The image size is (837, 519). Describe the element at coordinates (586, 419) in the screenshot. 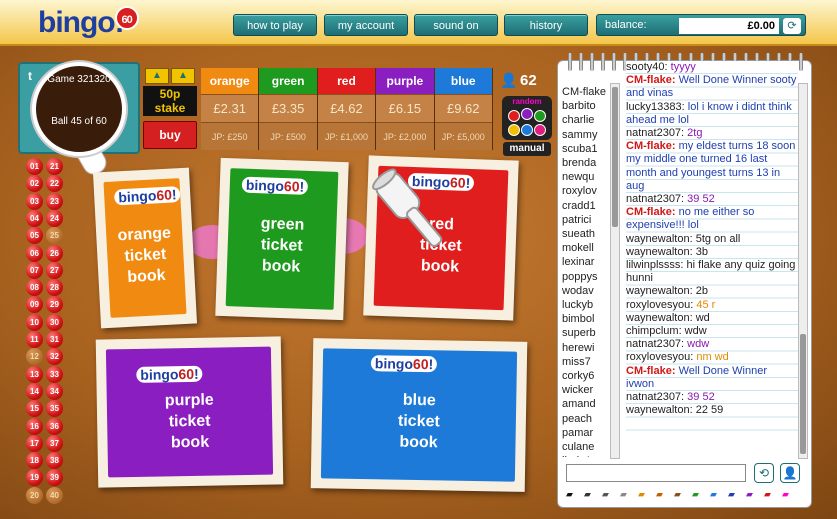

I see `user-list-item: peach` at that location.